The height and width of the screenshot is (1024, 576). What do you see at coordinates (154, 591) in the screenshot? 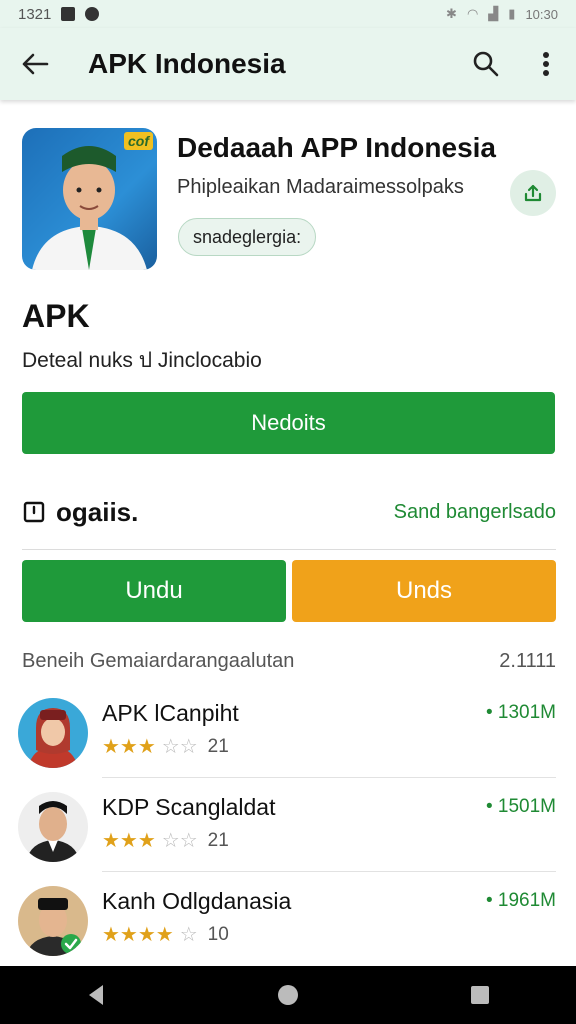
I see `download-button-green: Undu` at bounding box center [154, 591].